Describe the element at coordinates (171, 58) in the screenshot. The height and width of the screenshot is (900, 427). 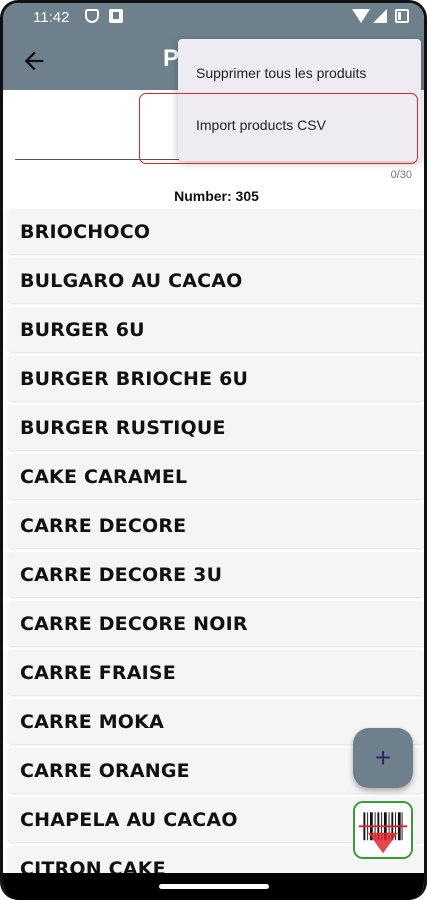
I see `page-title: P` at that location.